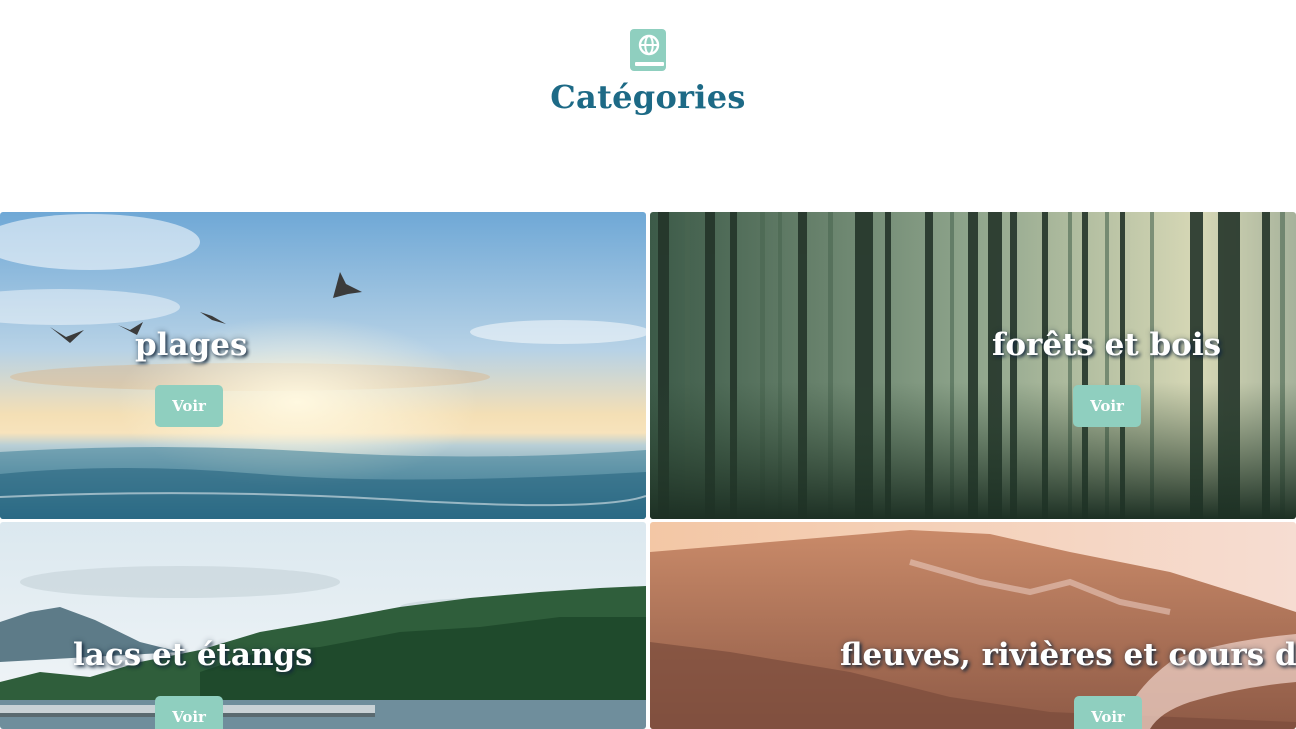  I want to click on voir-button-forets-et-bois: Voir, so click(1107, 406).